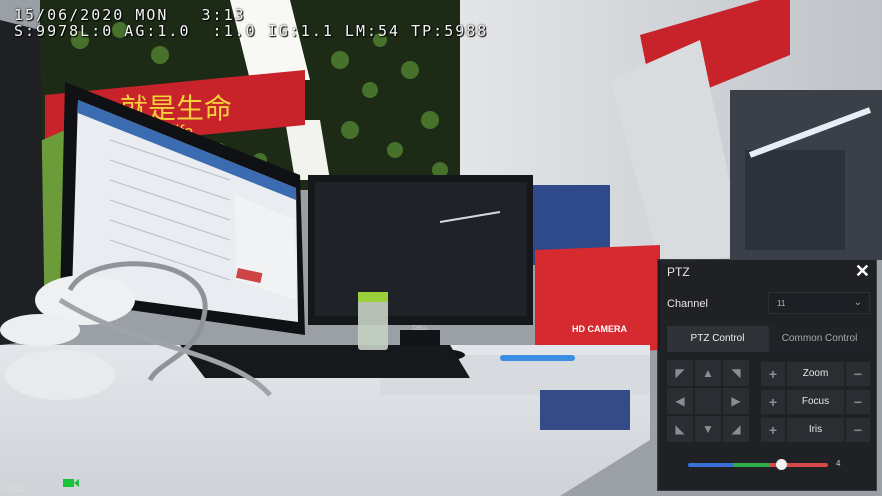 This screenshot has height=496, width=882. I want to click on zoom-label: Zoom, so click(815, 374).